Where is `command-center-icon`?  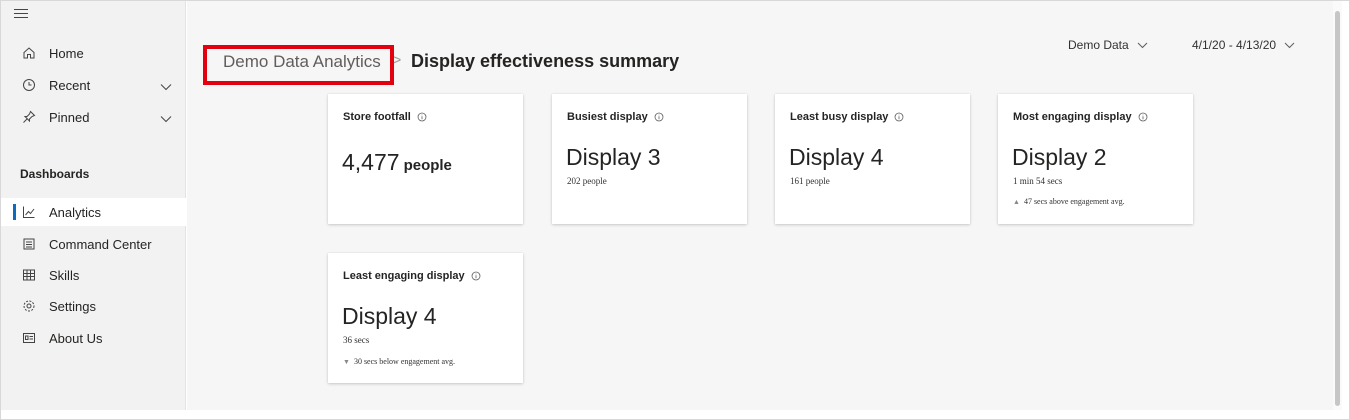 command-center-icon is located at coordinates (29, 244).